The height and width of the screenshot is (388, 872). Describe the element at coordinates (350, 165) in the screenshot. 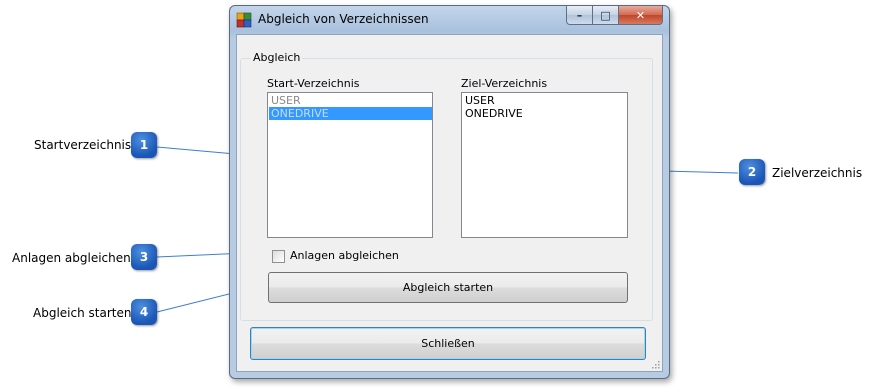

I see `start-directory-listbox: USER ONEDRIVE` at that location.